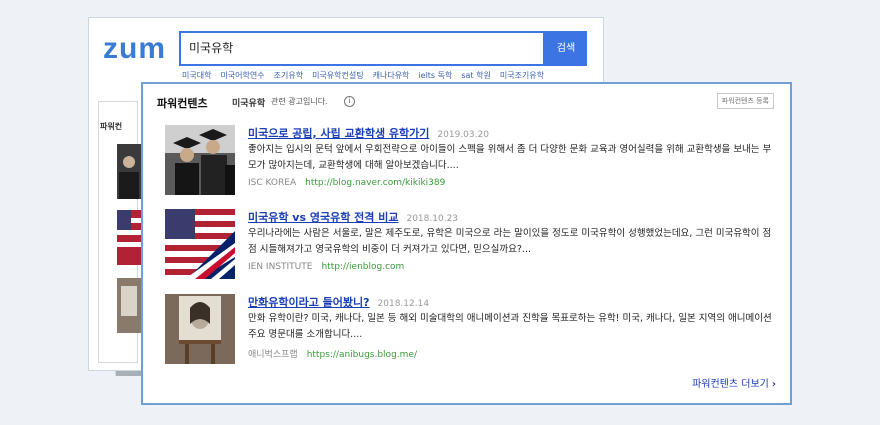  What do you see at coordinates (435, 75) in the screenshot?
I see `related-link: ielts 독학` at bounding box center [435, 75].